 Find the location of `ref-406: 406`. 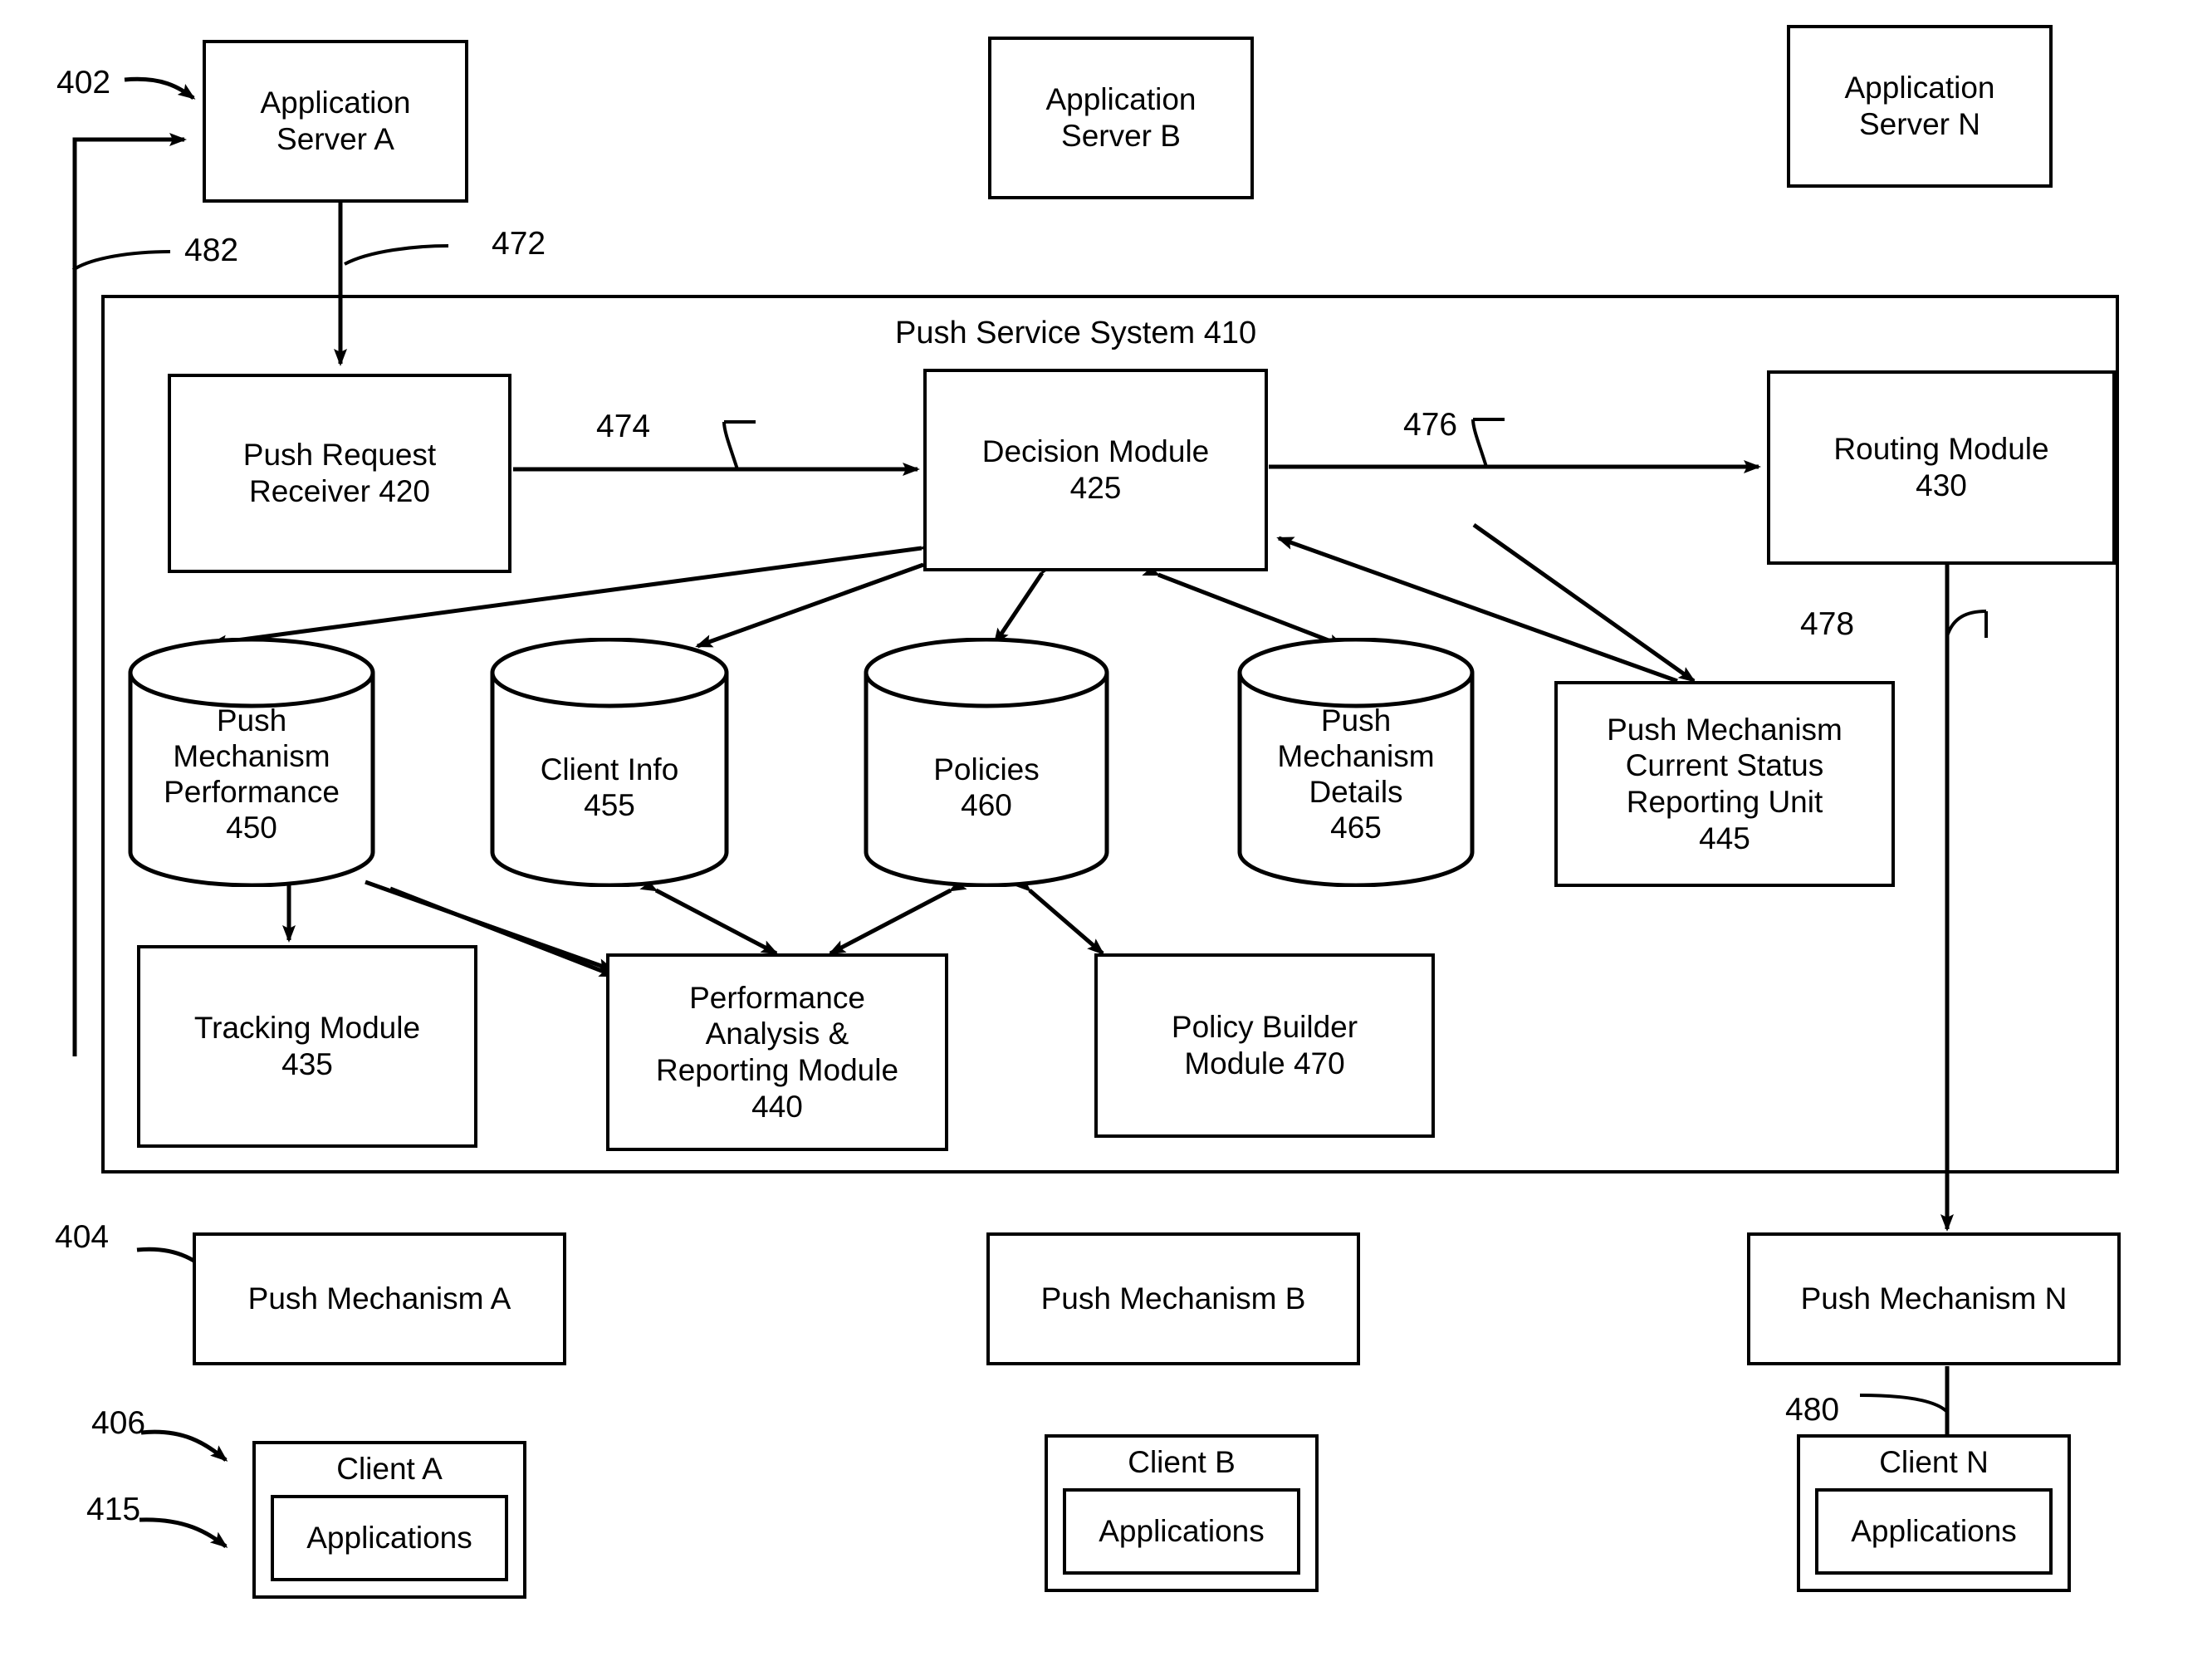

ref-406: 406 is located at coordinates (118, 1423).